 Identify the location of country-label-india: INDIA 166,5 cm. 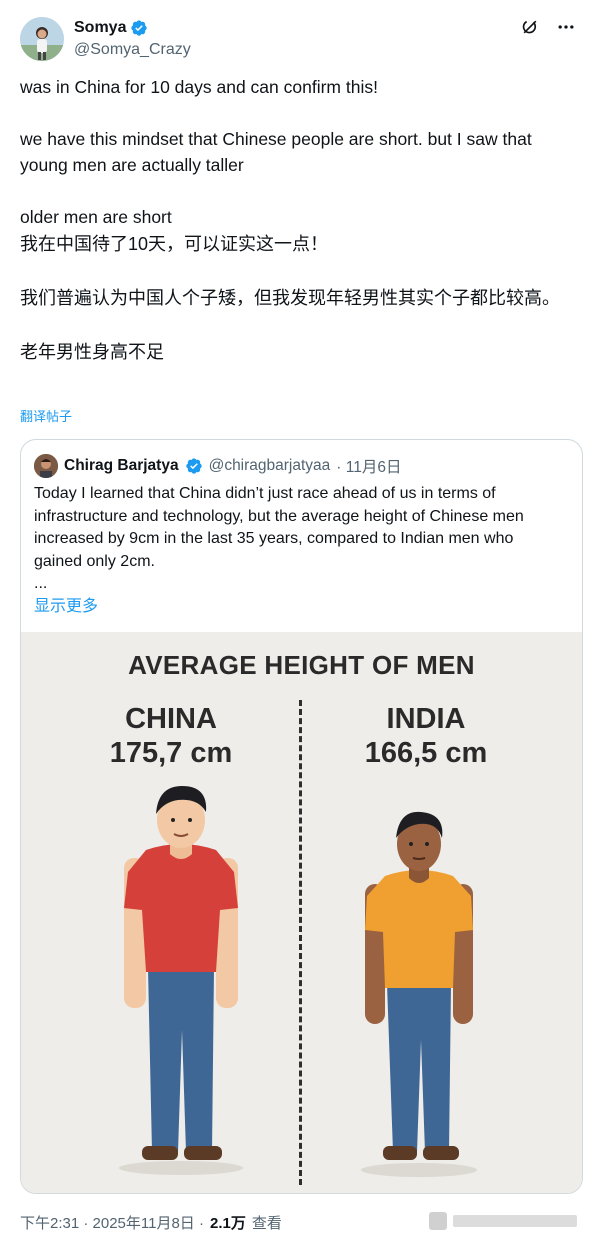
(426, 736).